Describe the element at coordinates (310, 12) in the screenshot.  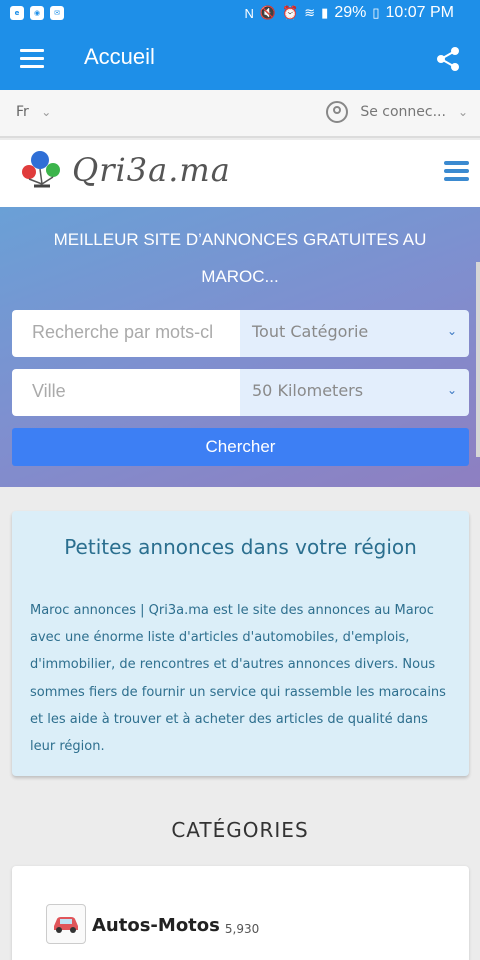
I see `wifi-icon: ≋` at that location.